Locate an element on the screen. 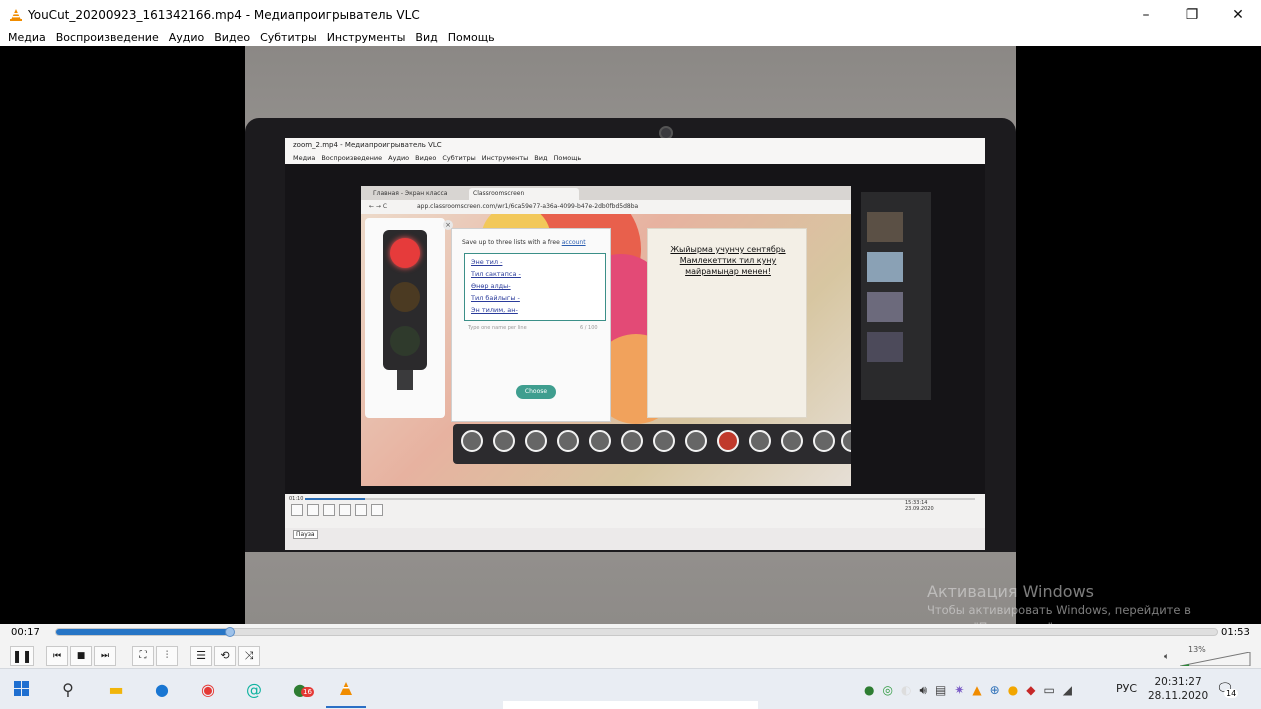 The image size is (1261, 709). menu-audio: Аудио is located at coordinates (187, 38).